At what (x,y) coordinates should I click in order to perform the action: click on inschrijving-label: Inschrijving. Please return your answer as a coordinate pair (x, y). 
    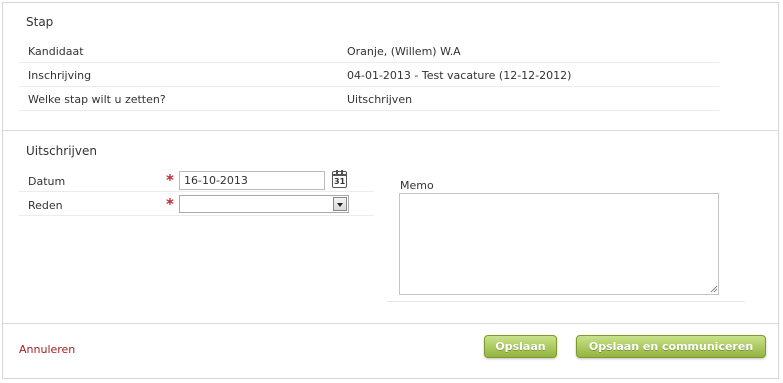
    Looking at the image, I should click on (60, 75).